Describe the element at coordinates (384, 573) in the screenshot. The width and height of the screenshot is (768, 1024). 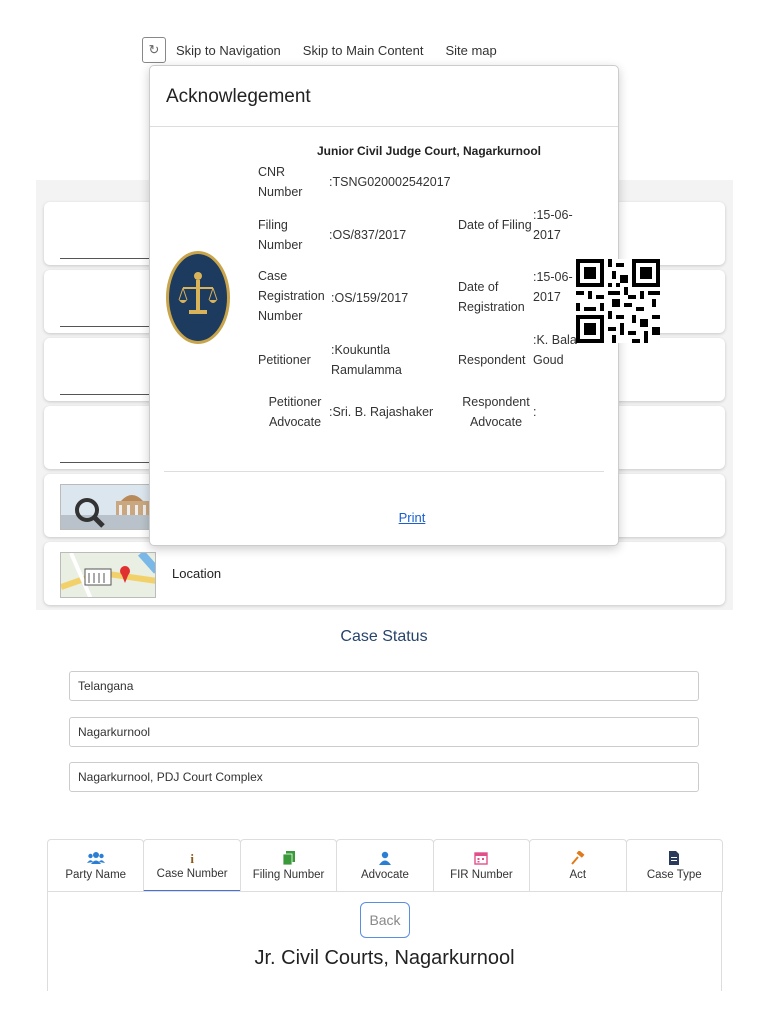
I see `location-menu-card: Location` at that location.